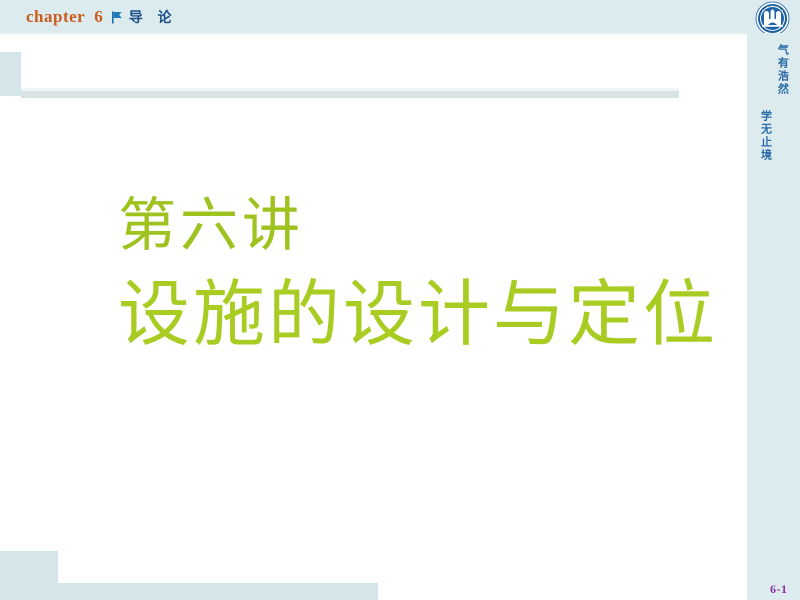 The height and width of the screenshot is (600, 800). I want to click on page-title: 设施的设计与定位, so click(418, 314).